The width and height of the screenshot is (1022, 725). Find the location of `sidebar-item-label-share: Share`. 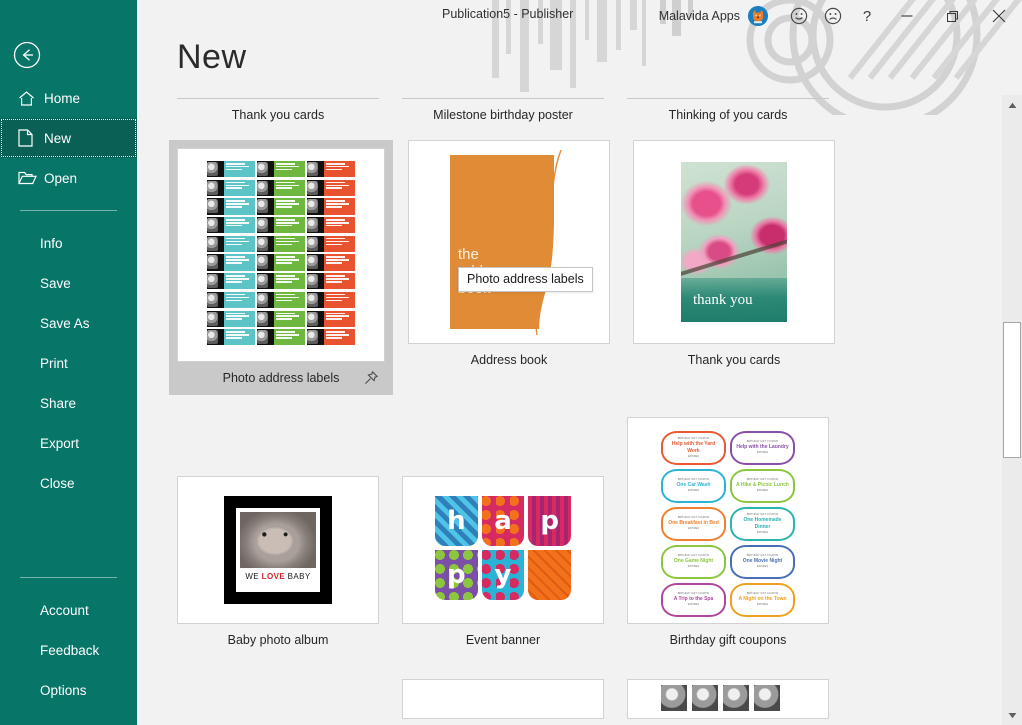

sidebar-item-label-share: Share is located at coordinates (58, 403).